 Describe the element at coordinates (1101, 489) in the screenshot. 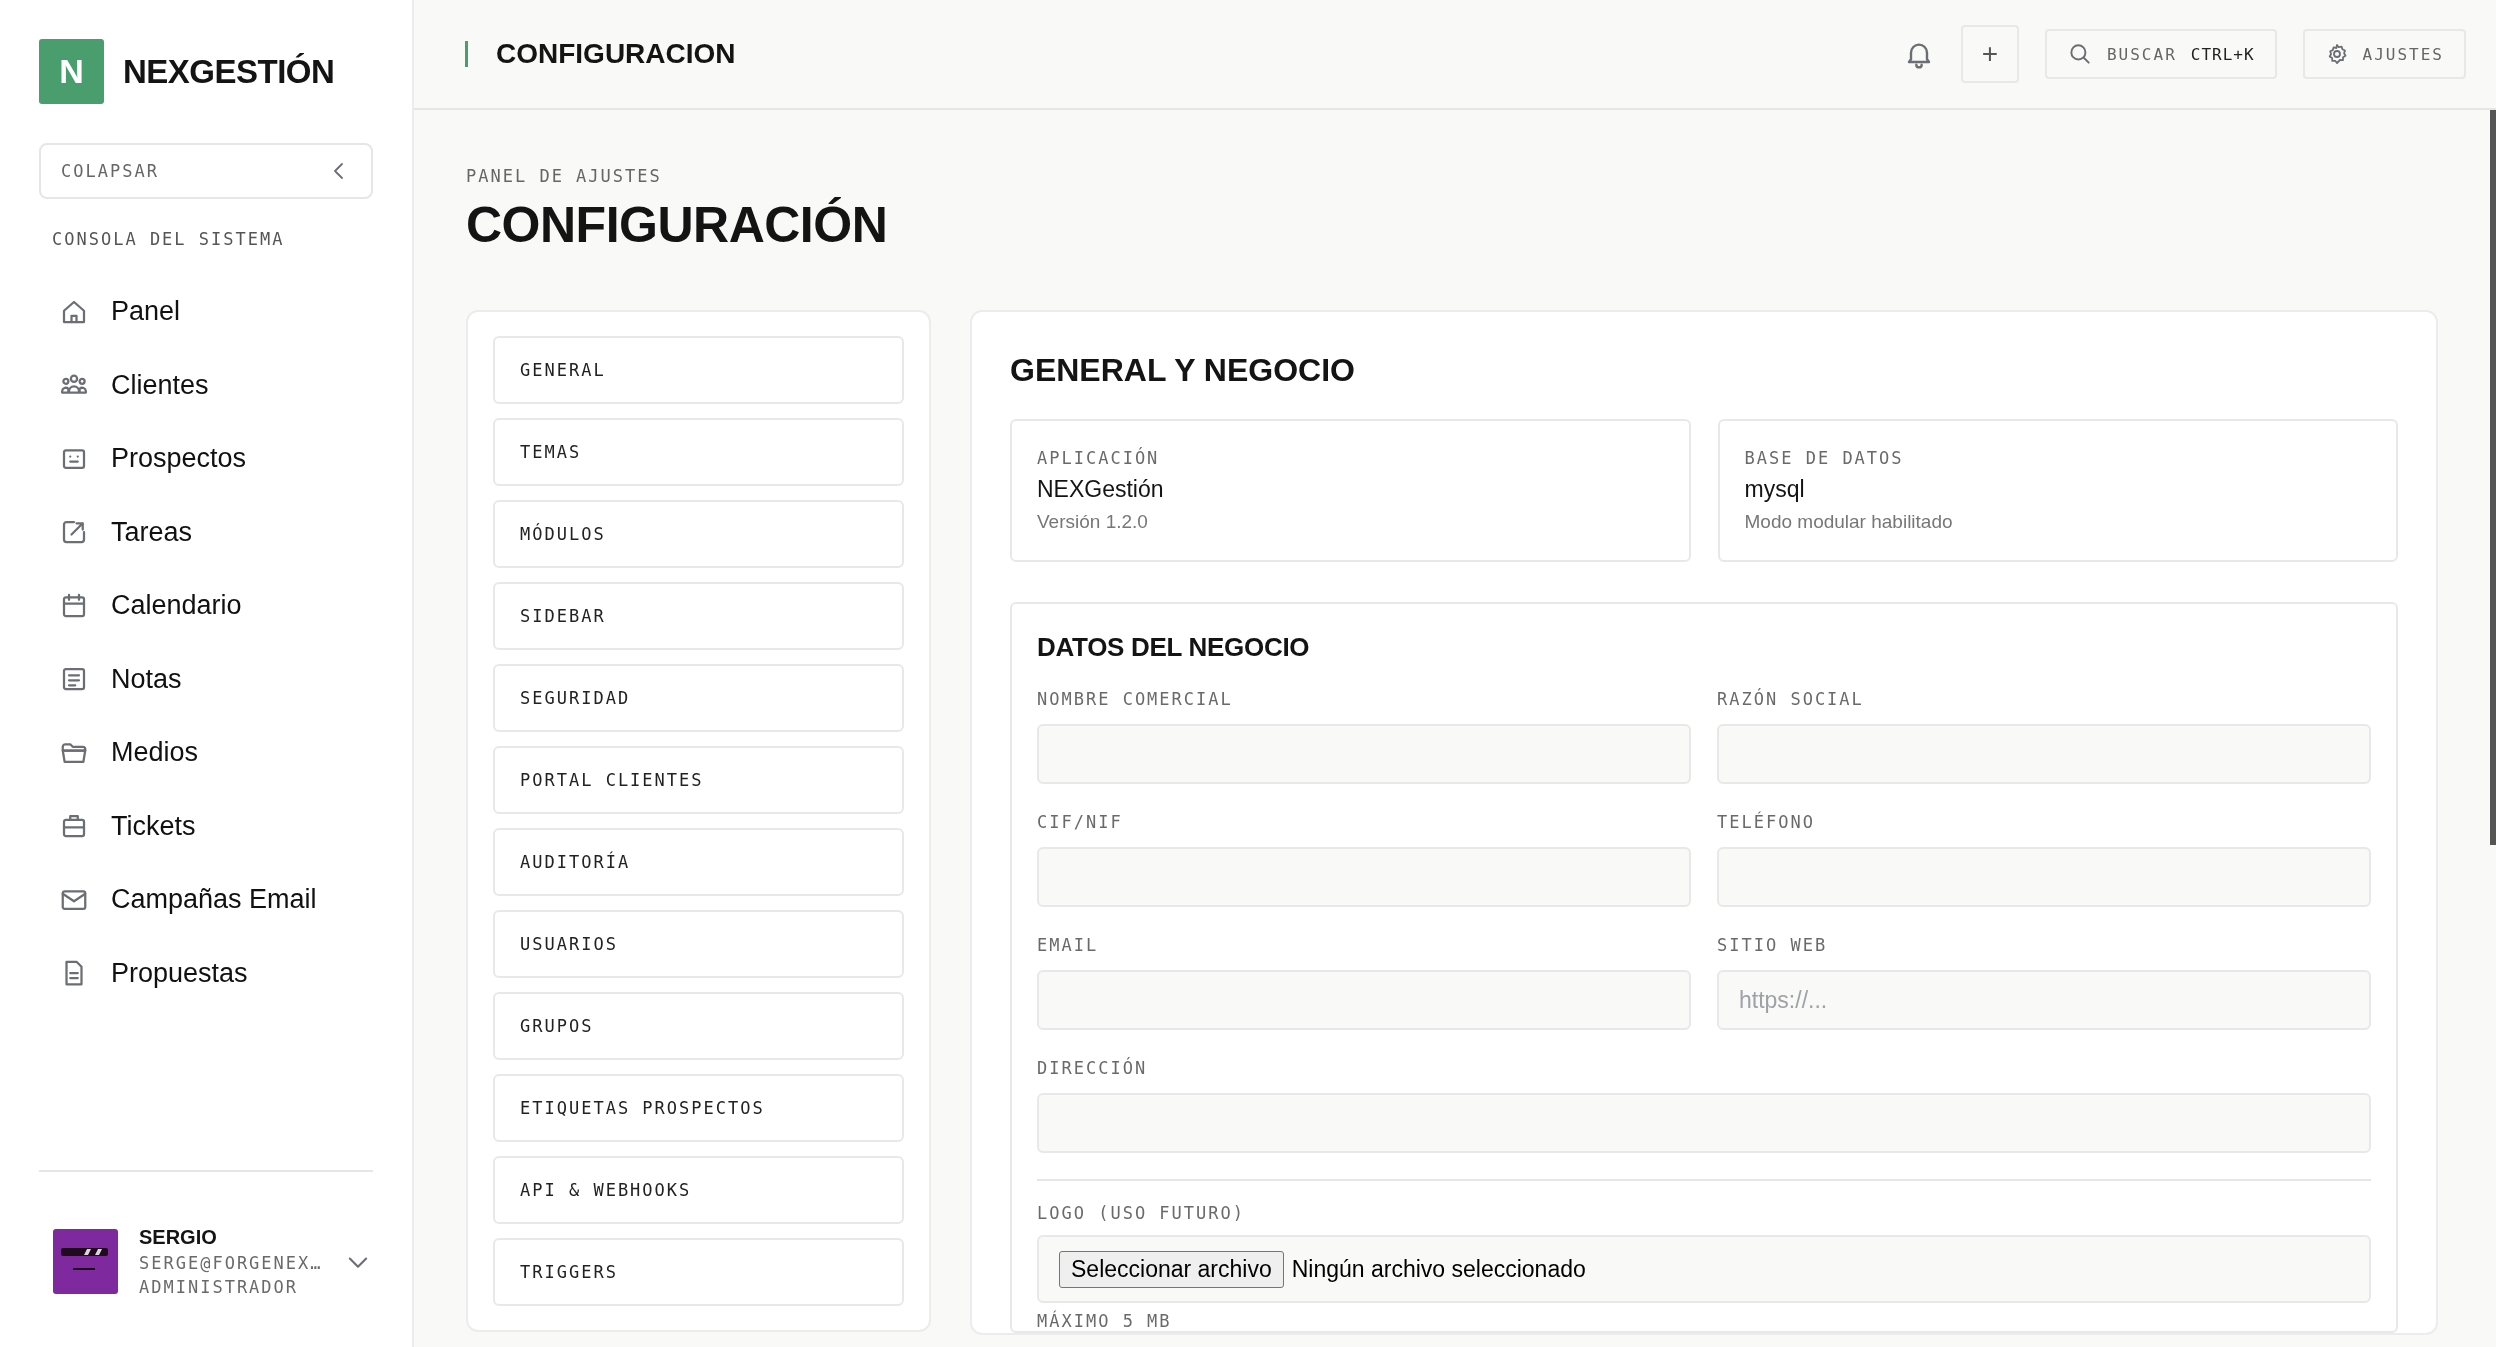

I see `info-value: NEXGestión` at that location.